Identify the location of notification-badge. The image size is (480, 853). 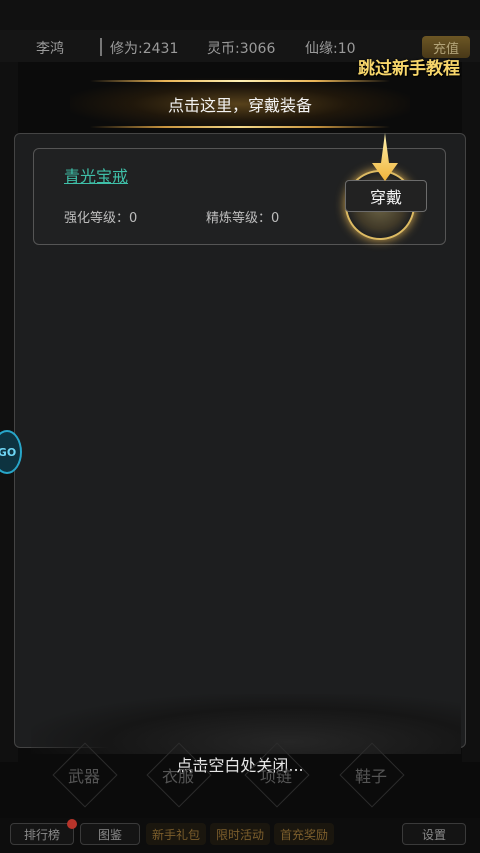
(72, 824).